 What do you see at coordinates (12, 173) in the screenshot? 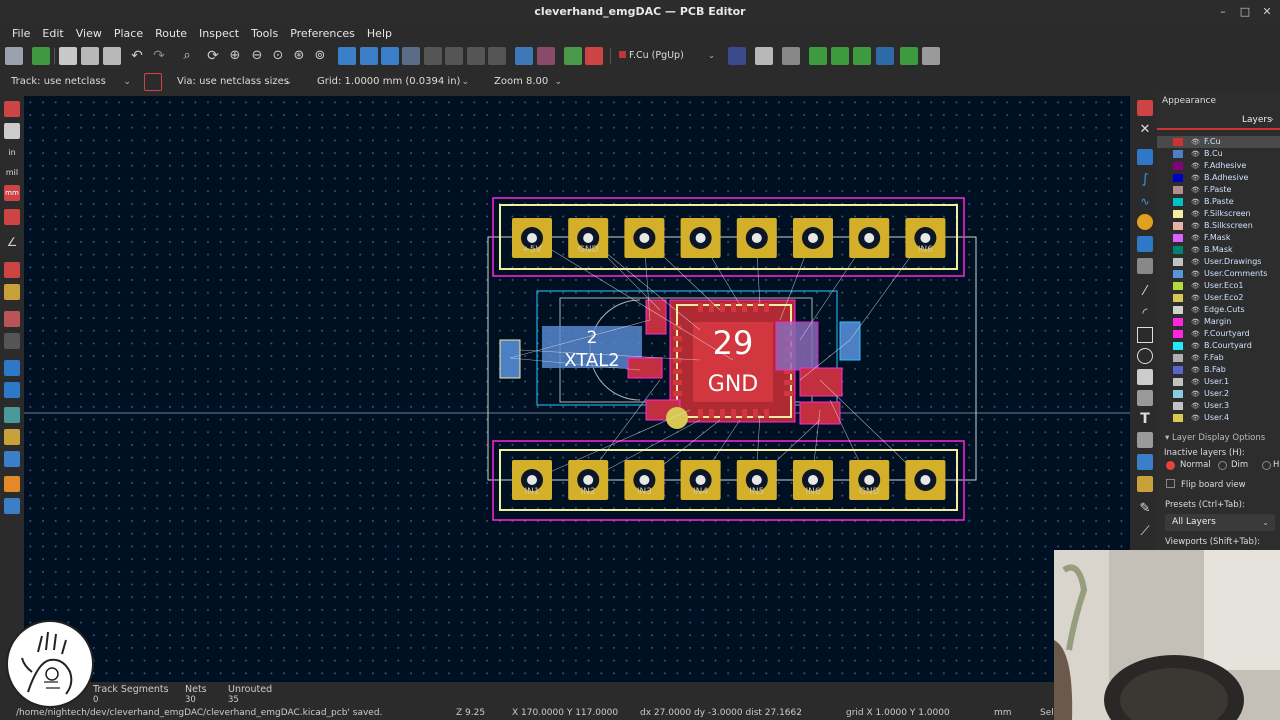
I see `mil-units-icon: mil` at bounding box center [12, 173].